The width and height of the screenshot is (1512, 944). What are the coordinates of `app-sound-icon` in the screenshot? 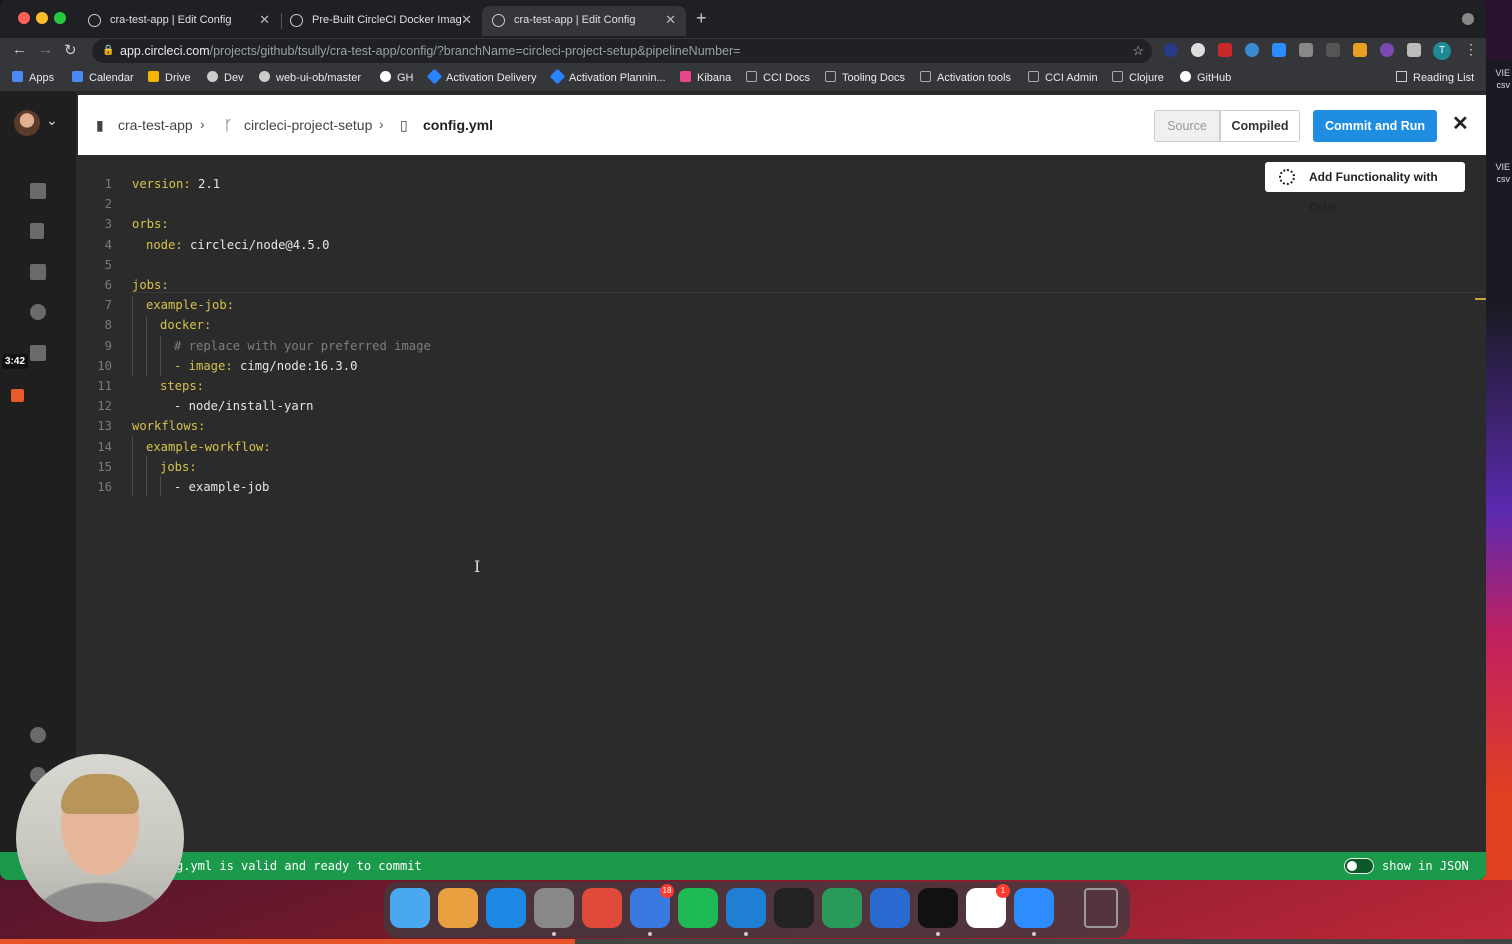 It's located at (890, 908).